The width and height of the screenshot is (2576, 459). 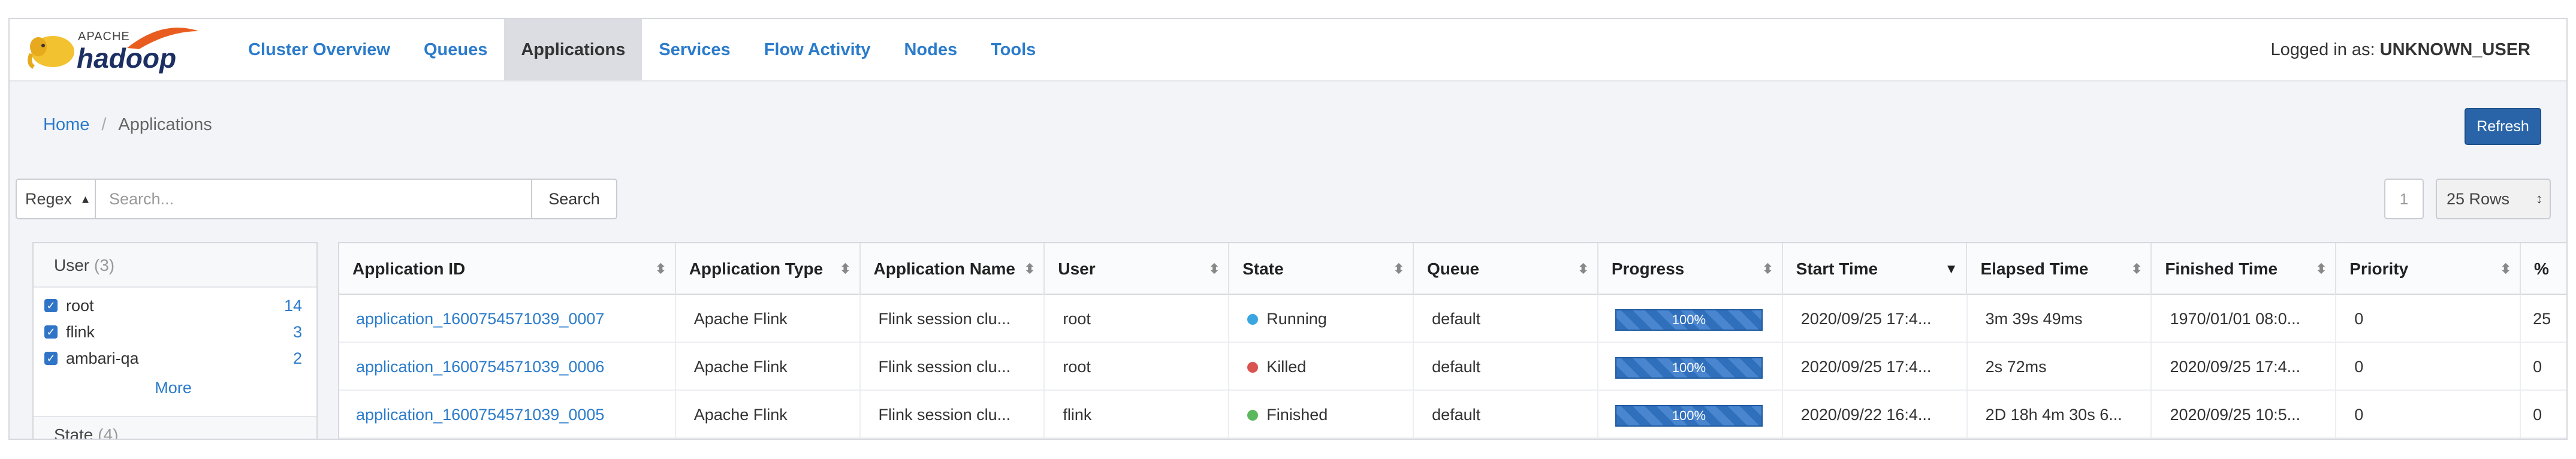 I want to click on breadcrumb: Home / Applications, so click(x=128, y=125).